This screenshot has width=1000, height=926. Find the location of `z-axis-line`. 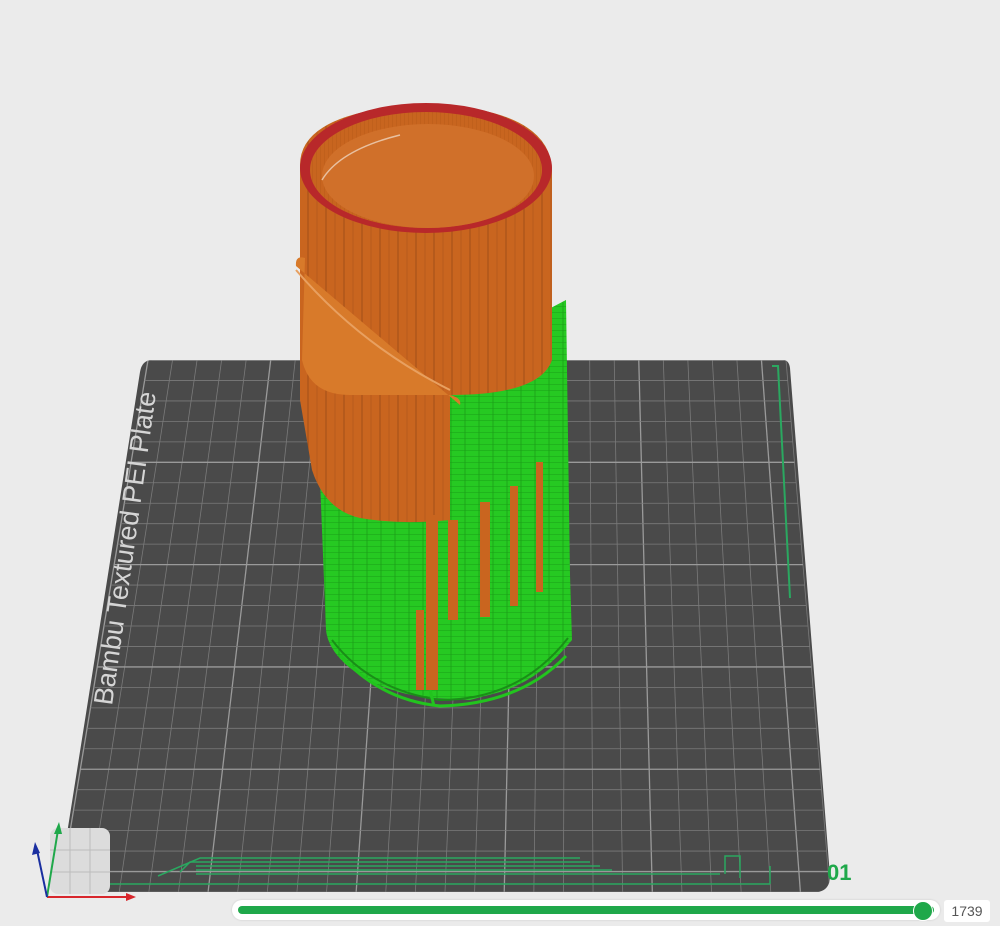

z-axis-line is located at coordinates (42, 873).